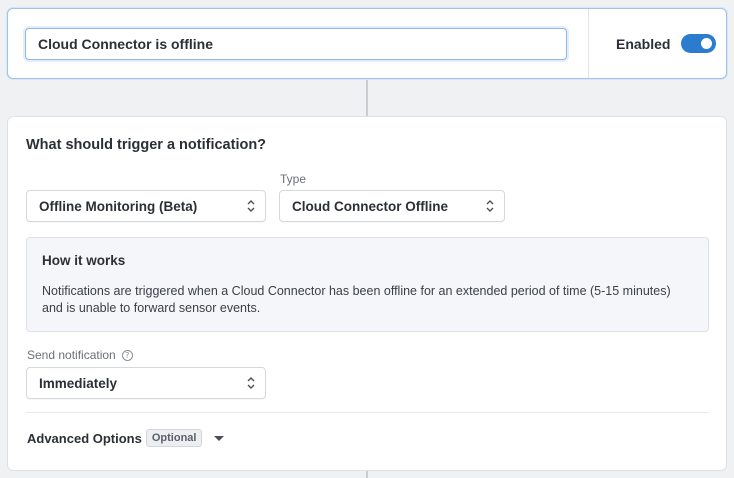 The image size is (734, 478). Describe the element at coordinates (78, 383) in the screenshot. I see `send-notification-value: Immediately` at that location.